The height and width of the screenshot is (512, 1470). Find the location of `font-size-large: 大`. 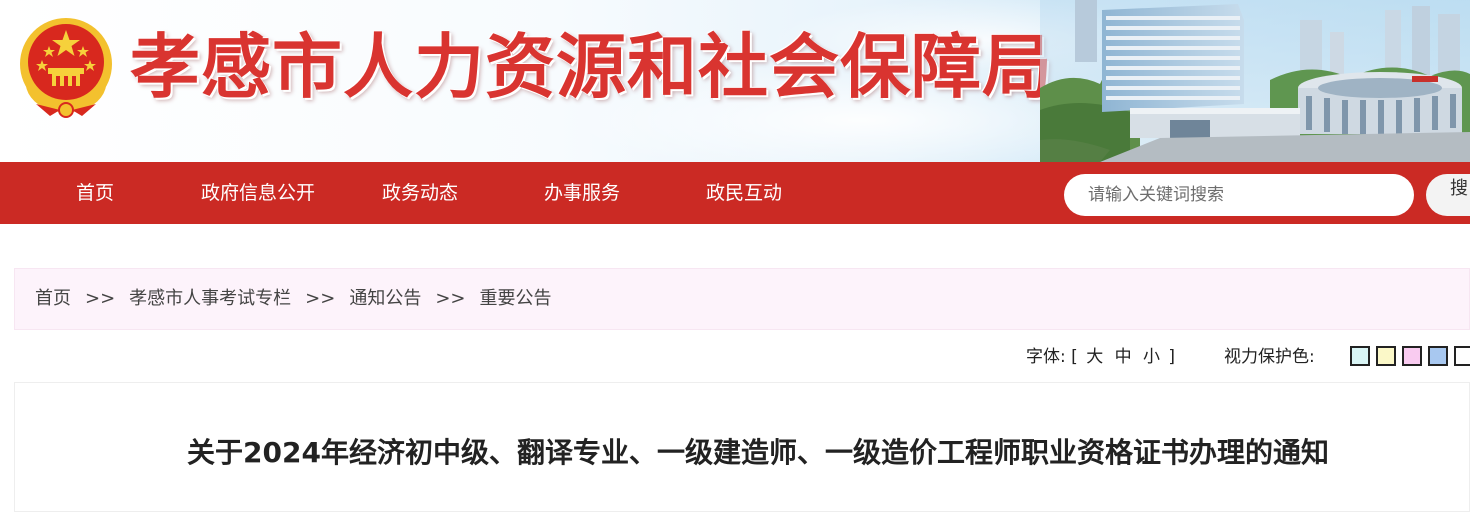

font-size-large: 大 is located at coordinates (1094, 357).